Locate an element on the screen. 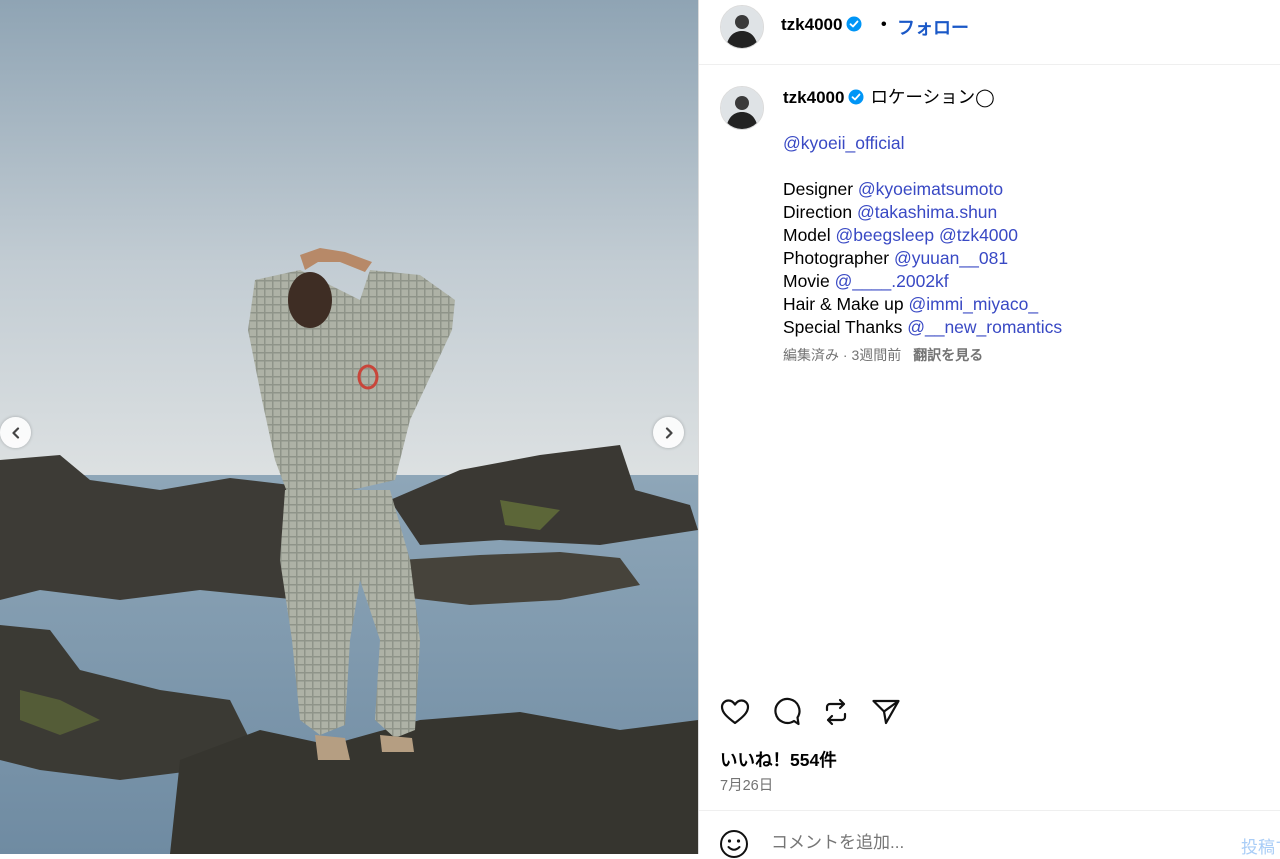 The width and height of the screenshot is (1280, 859). credit-line: Hair & Make up @immi_miyaco_ is located at coordinates (1018, 304).